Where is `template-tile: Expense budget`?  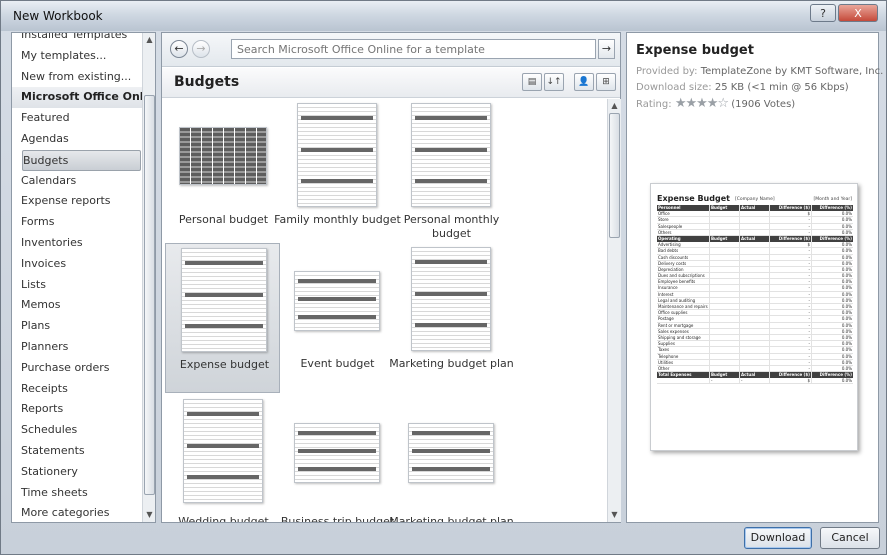 template-tile: Expense budget is located at coordinates (222, 318).